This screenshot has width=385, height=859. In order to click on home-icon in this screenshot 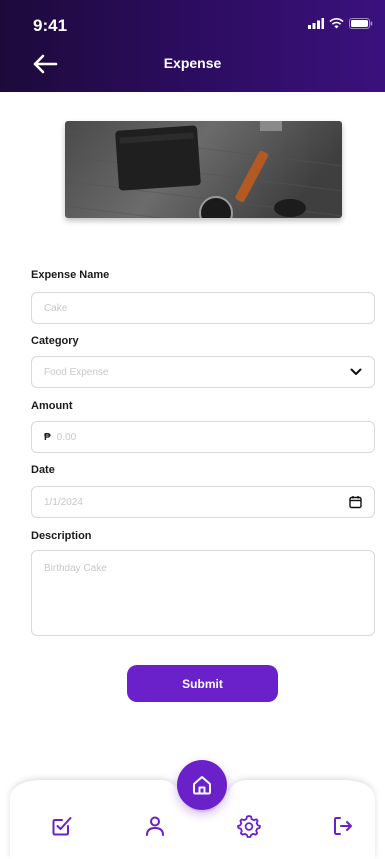, I will do `click(202, 785)`.